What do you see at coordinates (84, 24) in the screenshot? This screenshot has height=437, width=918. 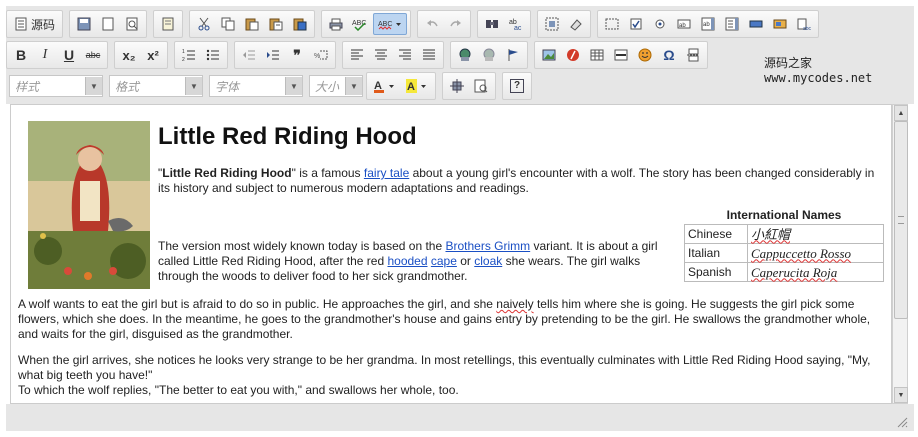 I see `save-button` at bounding box center [84, 24].